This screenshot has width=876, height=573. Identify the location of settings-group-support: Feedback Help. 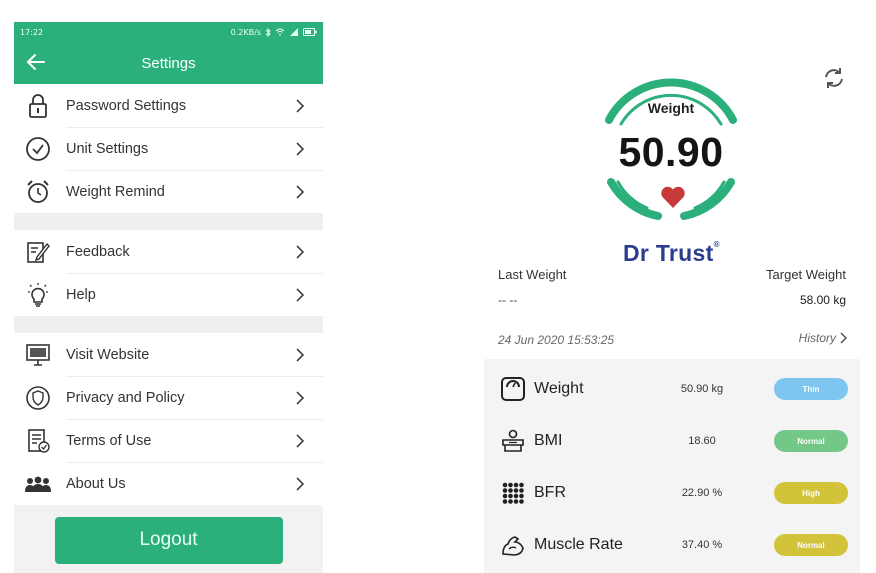
(168, 273).